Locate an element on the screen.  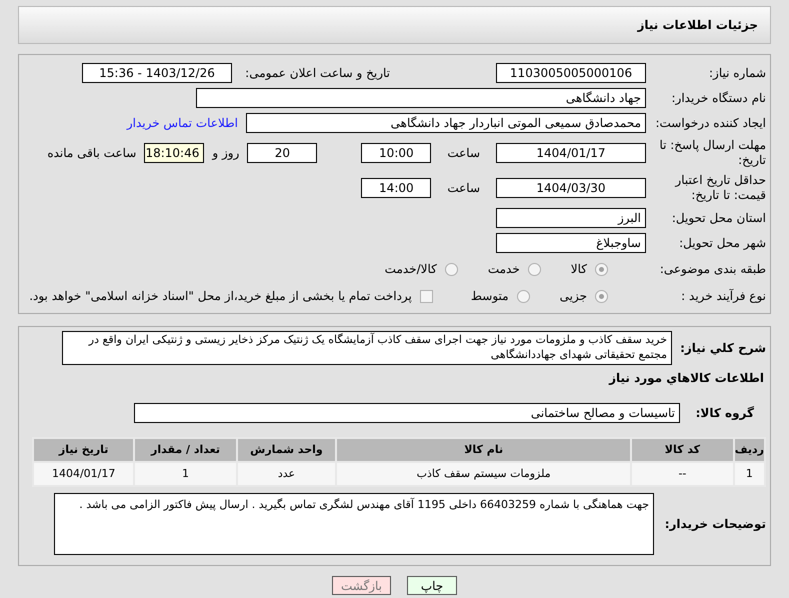
text-field: 10:00 is located at coordinates (396, 153).